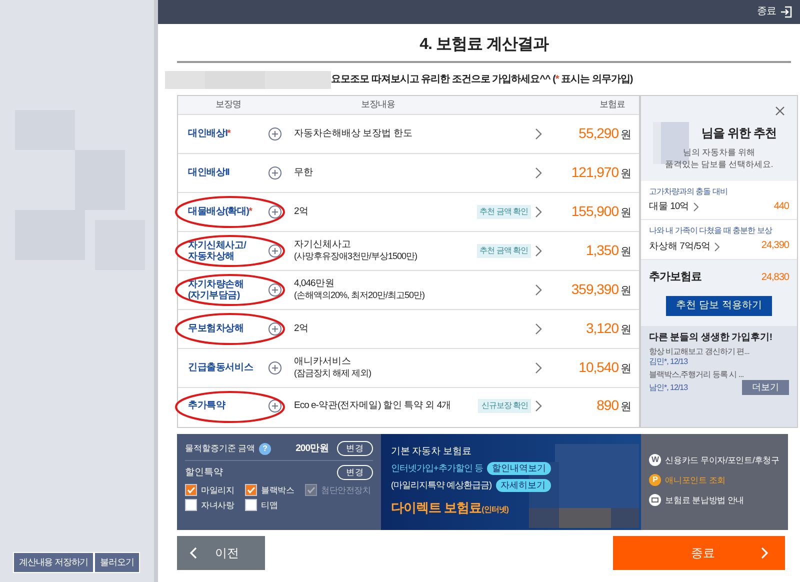 The height and width of the screenshot is (582, 800). What do you see at coordinates (221, 553) in the screenshot?
I see `previous-button: 이전` at bounding box center [221, 553].